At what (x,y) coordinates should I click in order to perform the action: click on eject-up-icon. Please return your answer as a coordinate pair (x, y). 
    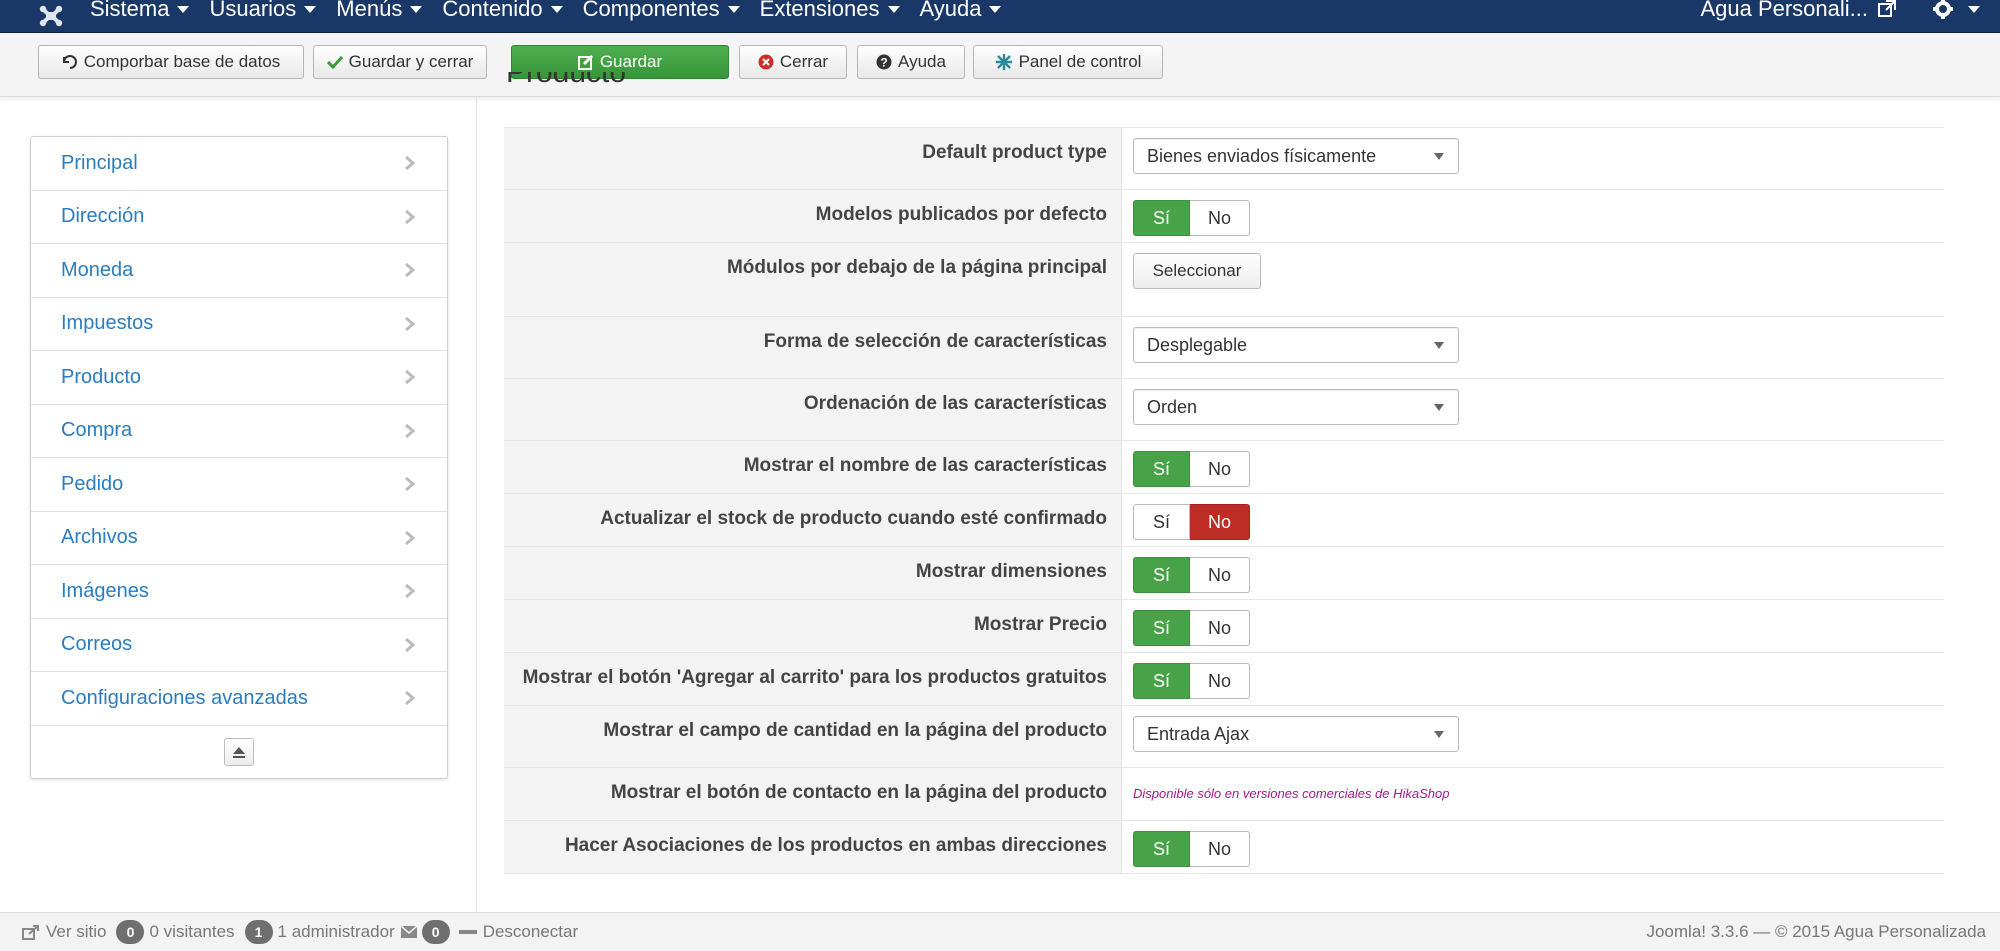
    Looking at the image, I should click on (239, 752).